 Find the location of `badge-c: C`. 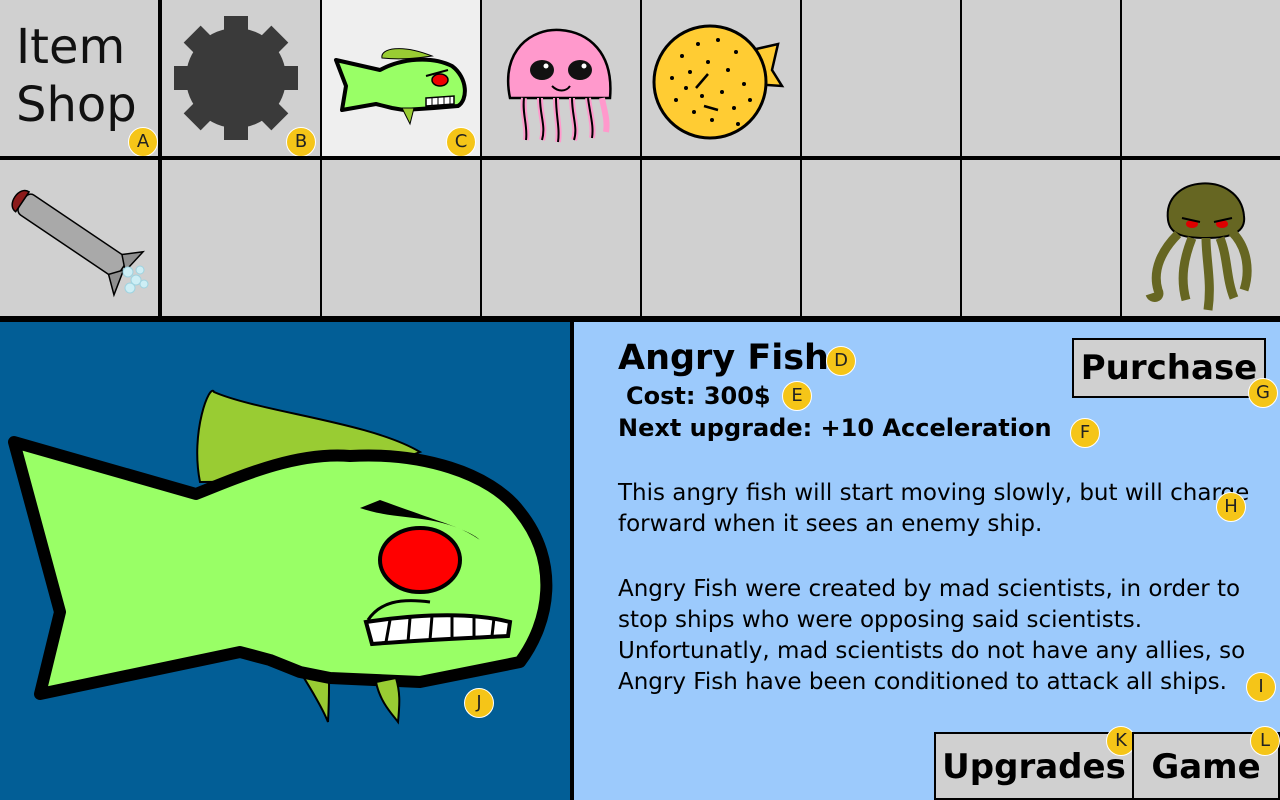

badge-c: C is located at coordinates (461, 141).